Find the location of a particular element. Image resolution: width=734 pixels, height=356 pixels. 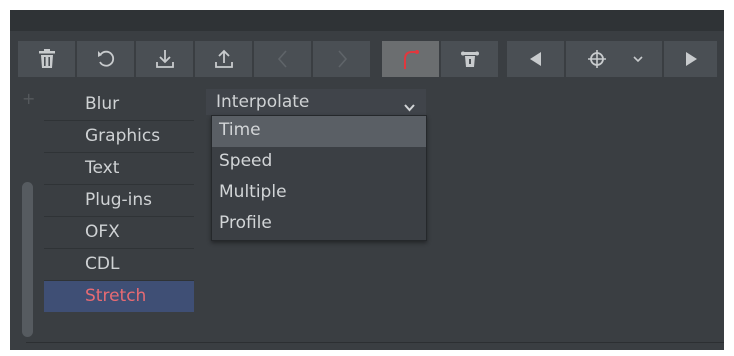

target-keyframe-button is located at coordinates (614, 59).